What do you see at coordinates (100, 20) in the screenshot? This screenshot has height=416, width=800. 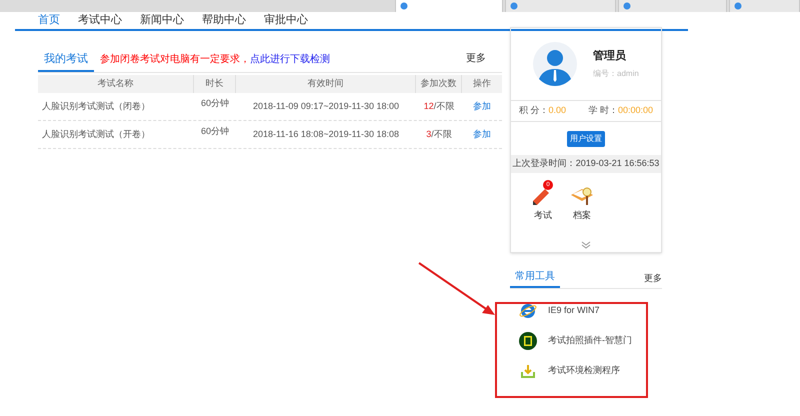 I see `nav-tab: 考试中心` at bounding box center [100, 20].